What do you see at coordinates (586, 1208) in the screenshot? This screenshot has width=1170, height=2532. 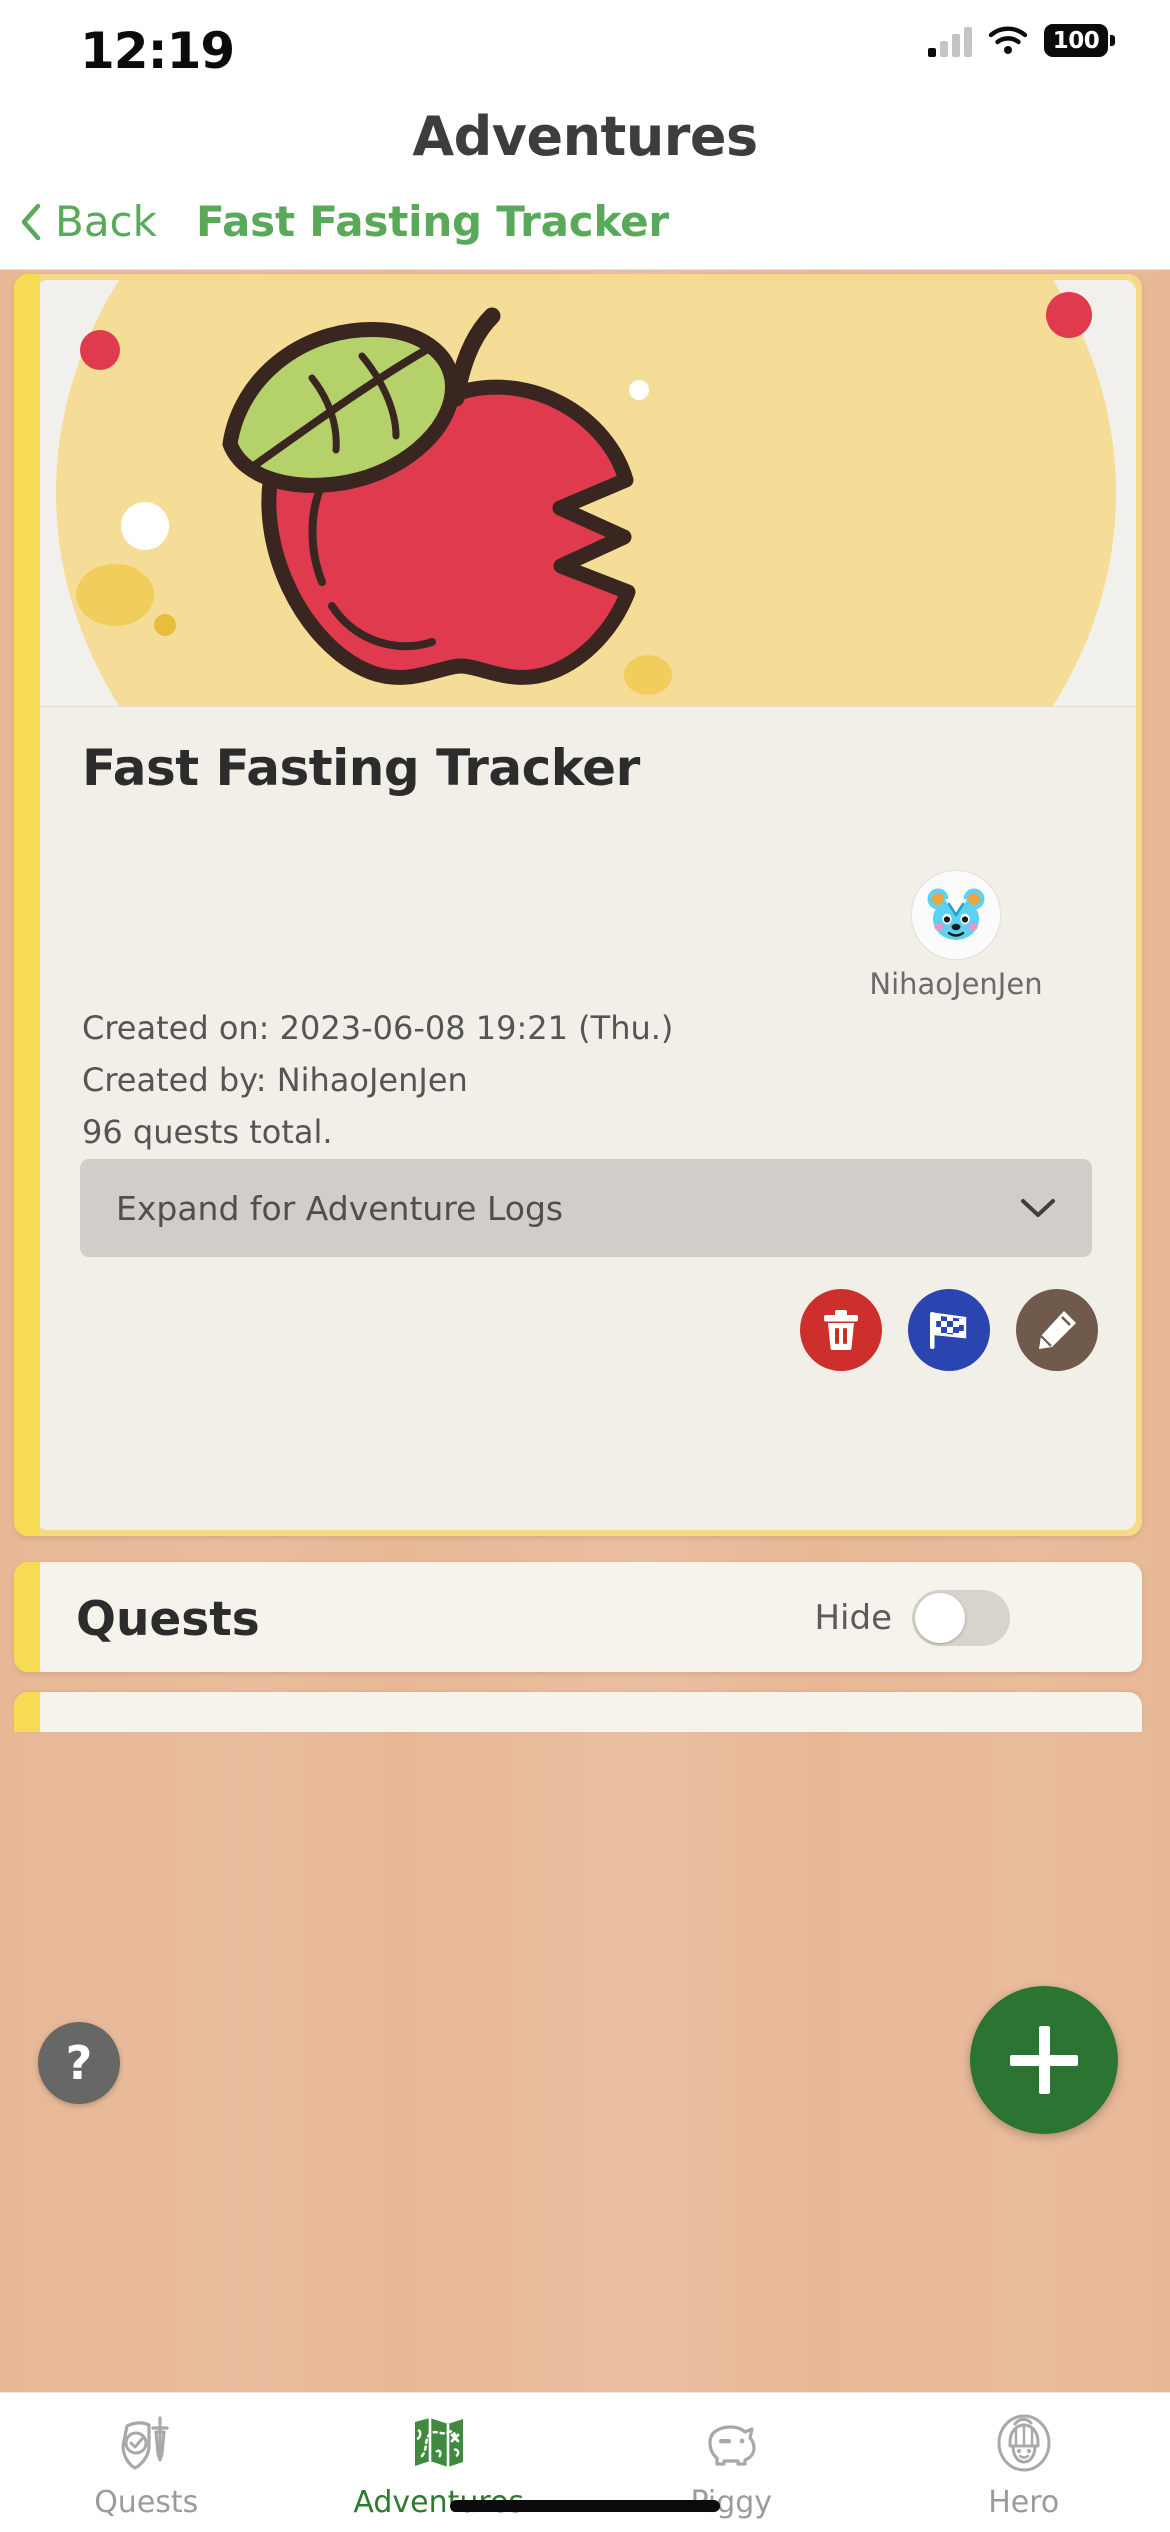 I see `expand-adventure-logs-button: Expand for Adventure Logs` at bounding box center [586, 1208].